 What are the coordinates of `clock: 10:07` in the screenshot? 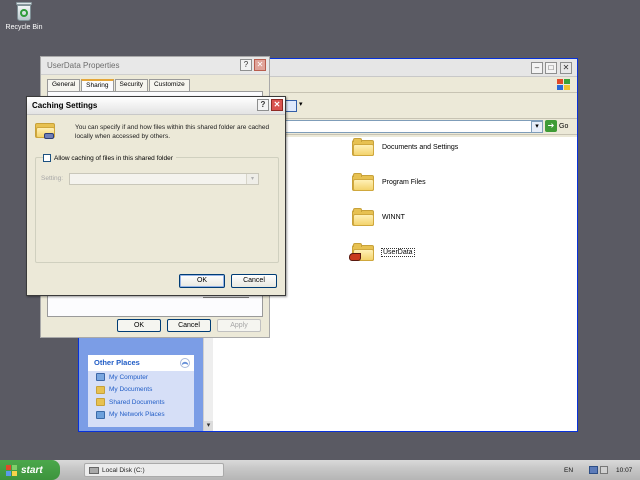 It's located at (624, 470).